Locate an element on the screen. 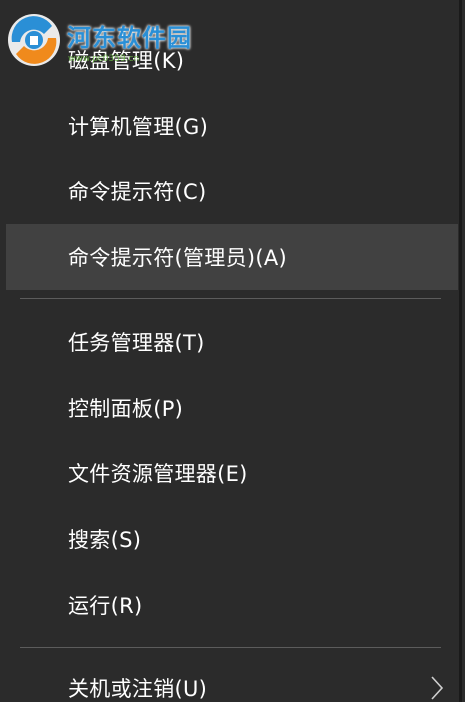 This screenshot has width=465, height=702. site-watermark: 河东软件园 www.pc0359.cn is located at coordinates (122, 37).